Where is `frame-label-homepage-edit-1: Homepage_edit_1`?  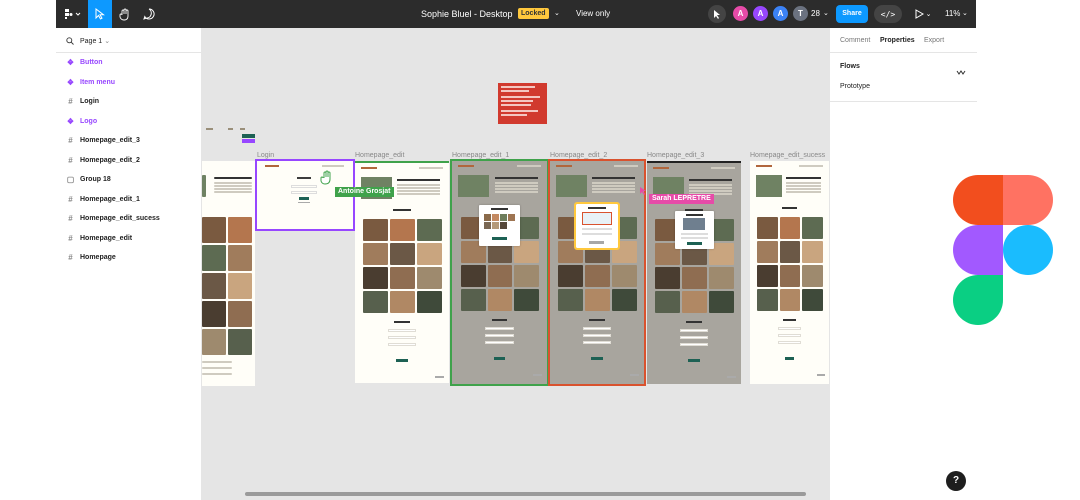 frame-label-homepage-edit-1: Homepage_edit_1 is located at coordinates (480, 155).